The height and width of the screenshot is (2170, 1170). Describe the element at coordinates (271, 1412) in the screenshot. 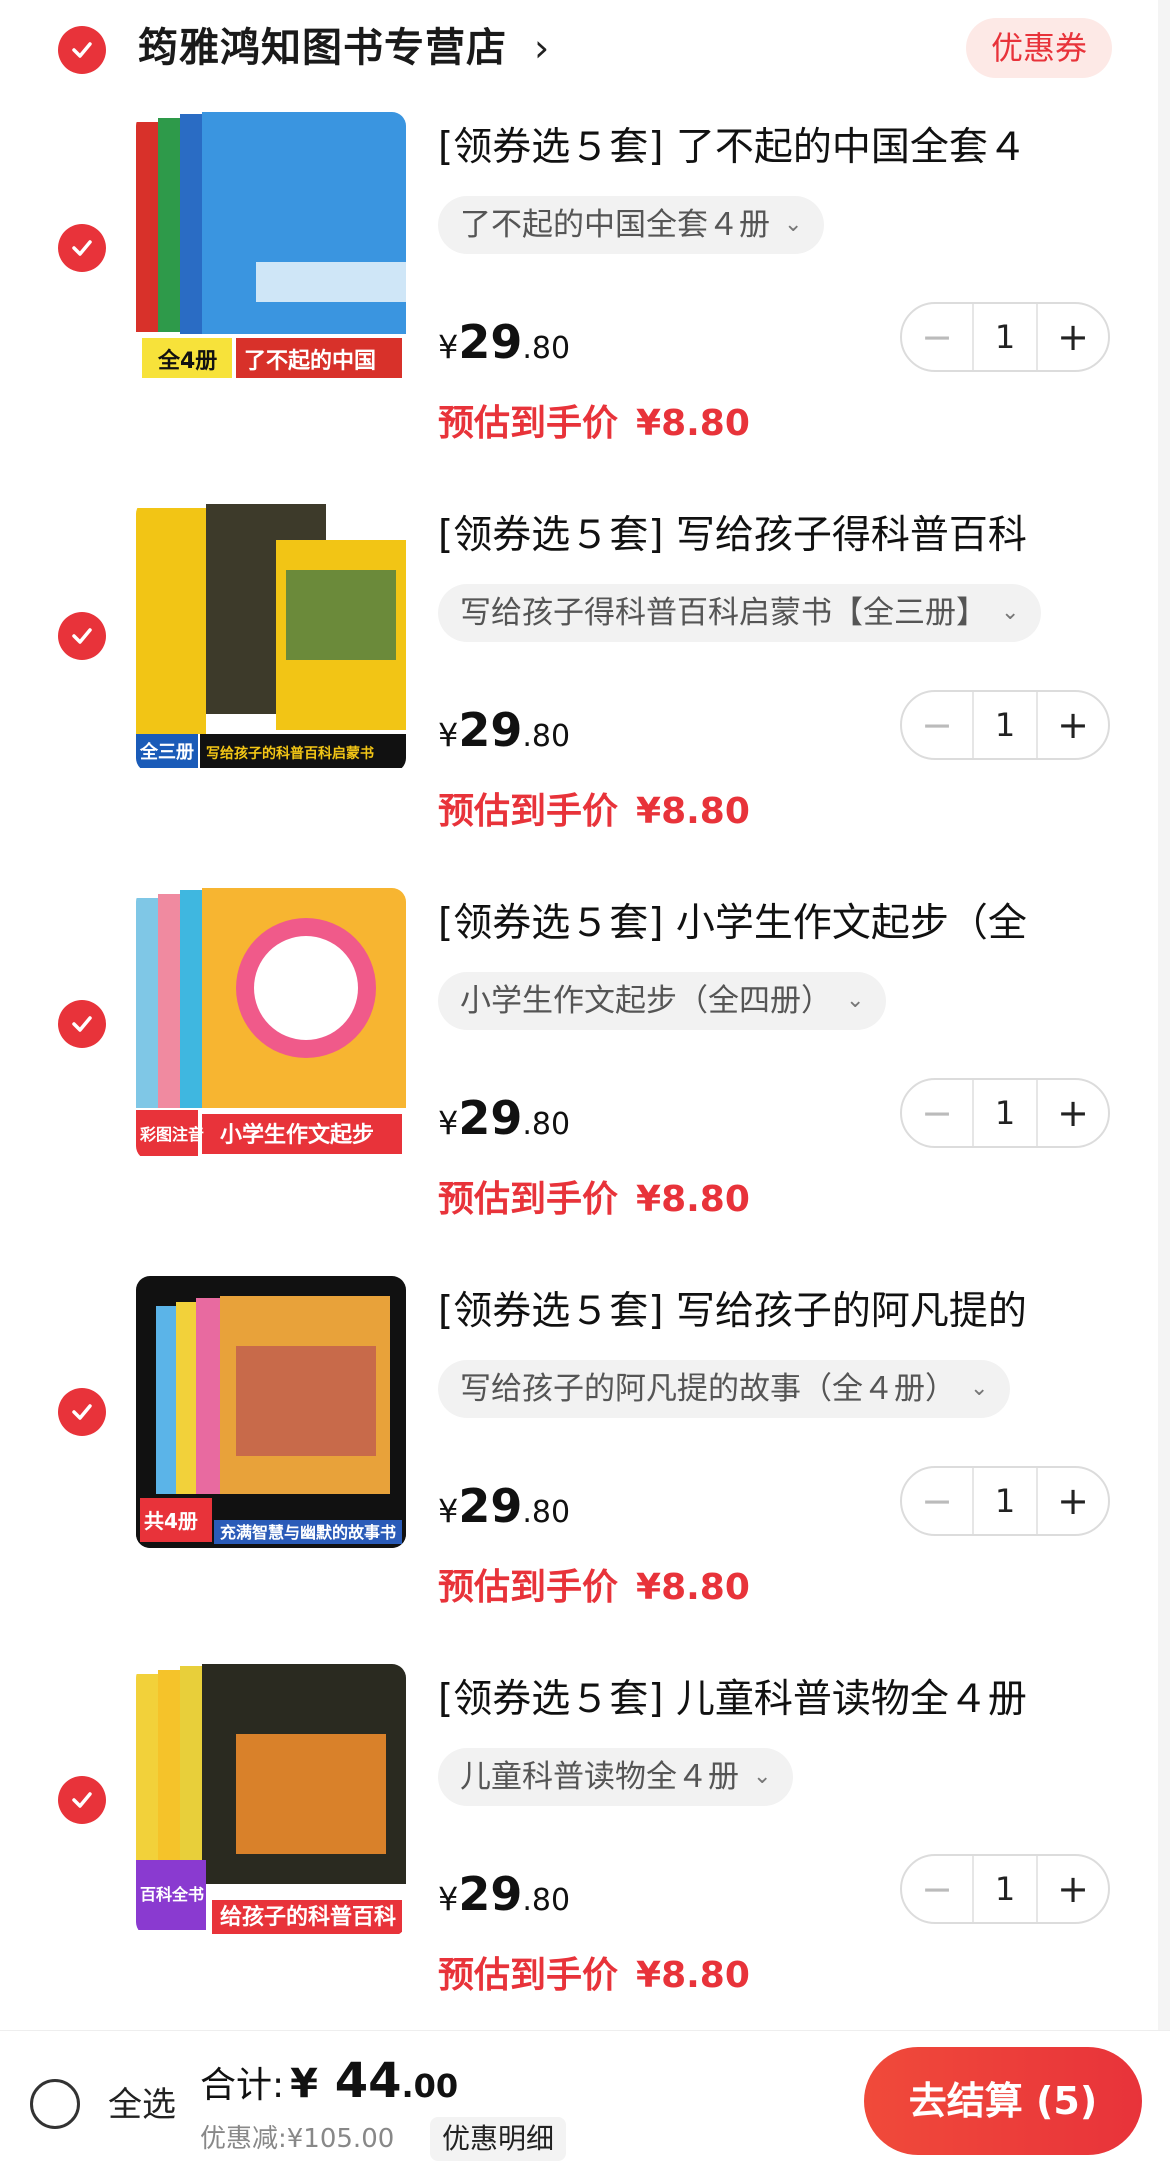

I see `product-image: 共4册 充满智慧与幽默的故事书` at that location.